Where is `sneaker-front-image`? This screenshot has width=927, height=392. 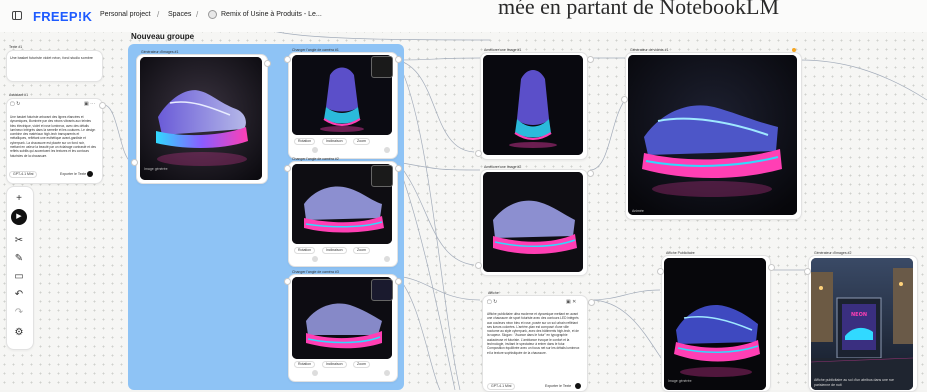 sneaker-front-image is located at coordinates (533, 105).